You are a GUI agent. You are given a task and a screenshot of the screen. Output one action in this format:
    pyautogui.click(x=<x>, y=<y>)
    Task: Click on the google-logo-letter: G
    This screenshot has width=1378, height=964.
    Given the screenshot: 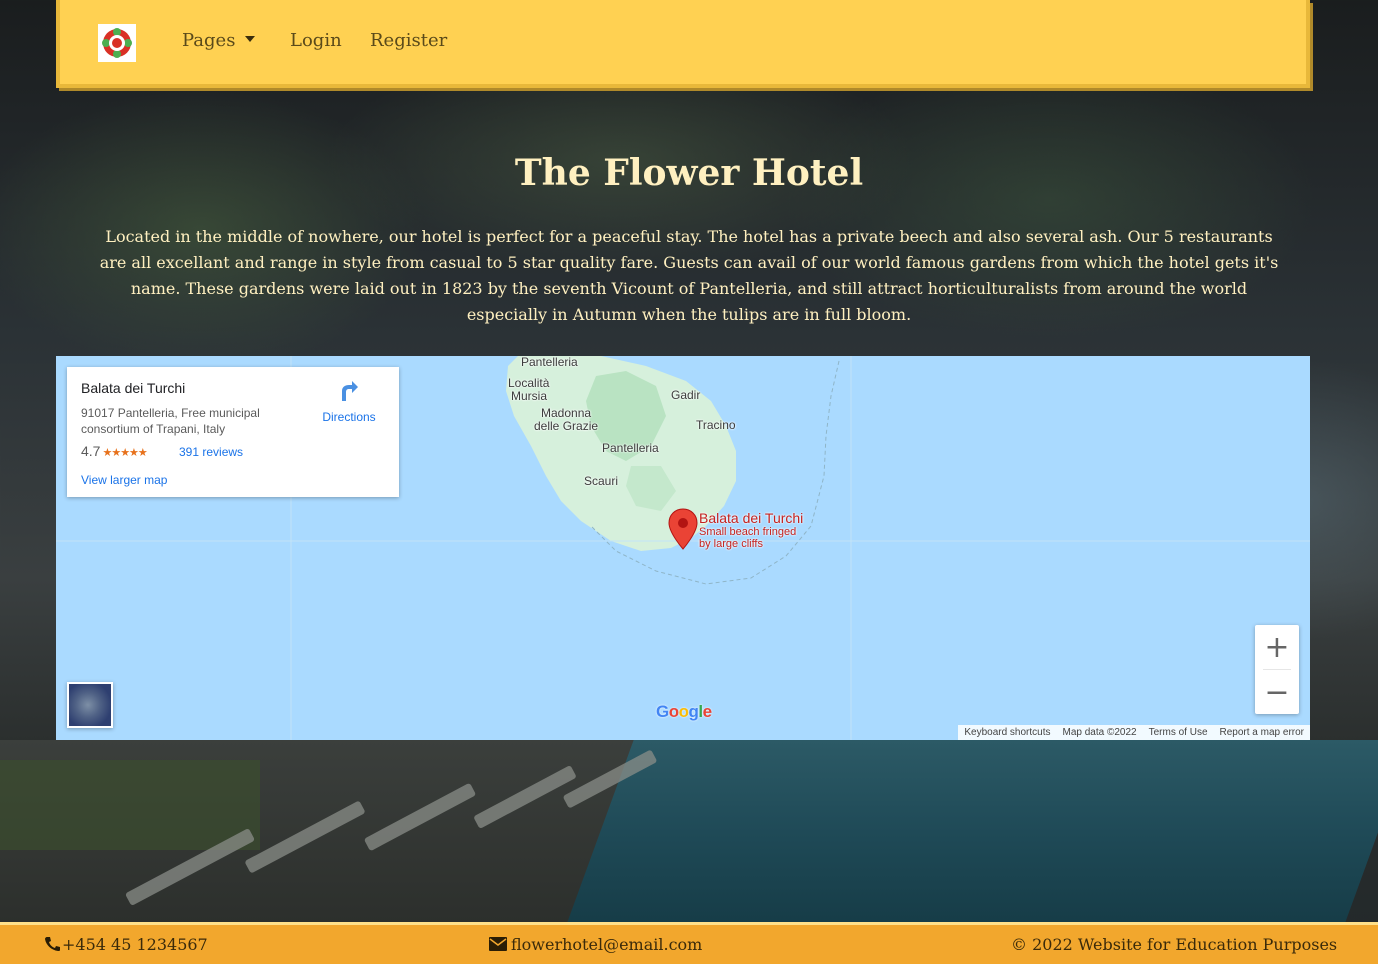 What is the action you would take?
    pyautogui.click(x=662, y=711)
    